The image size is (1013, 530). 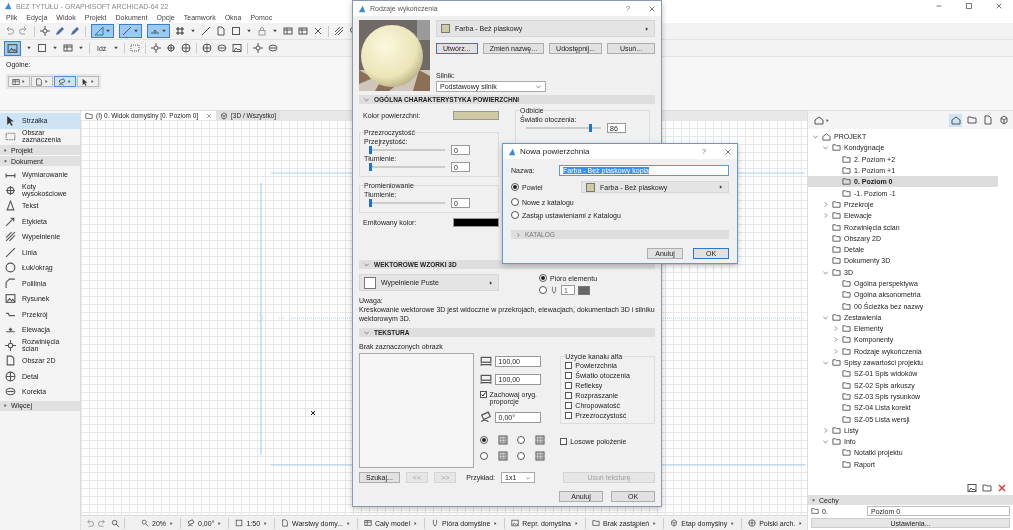 I want to click on dialog-title: Nowa powierzchnia, so click(x=555, y=151).